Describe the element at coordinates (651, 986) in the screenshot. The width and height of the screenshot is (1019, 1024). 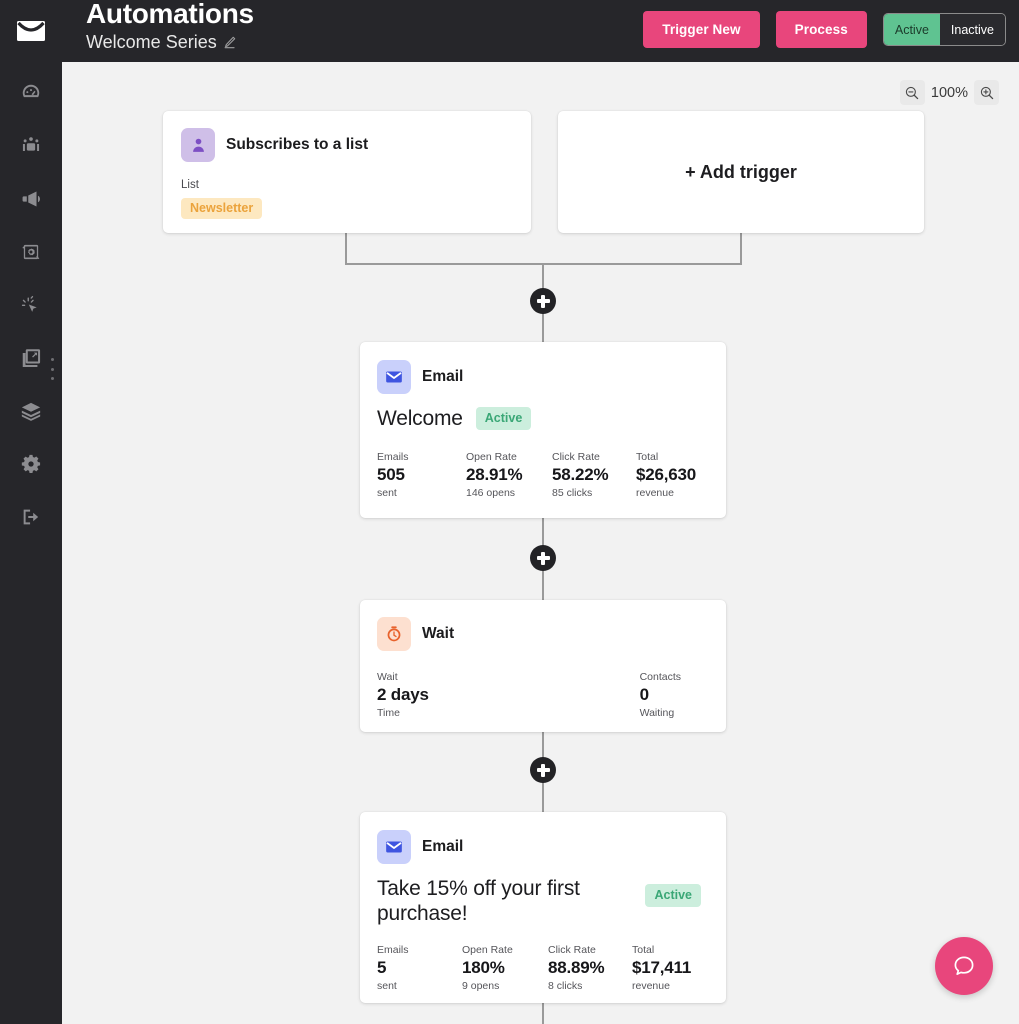
I see `stat-sublabel: revenue` at that location.